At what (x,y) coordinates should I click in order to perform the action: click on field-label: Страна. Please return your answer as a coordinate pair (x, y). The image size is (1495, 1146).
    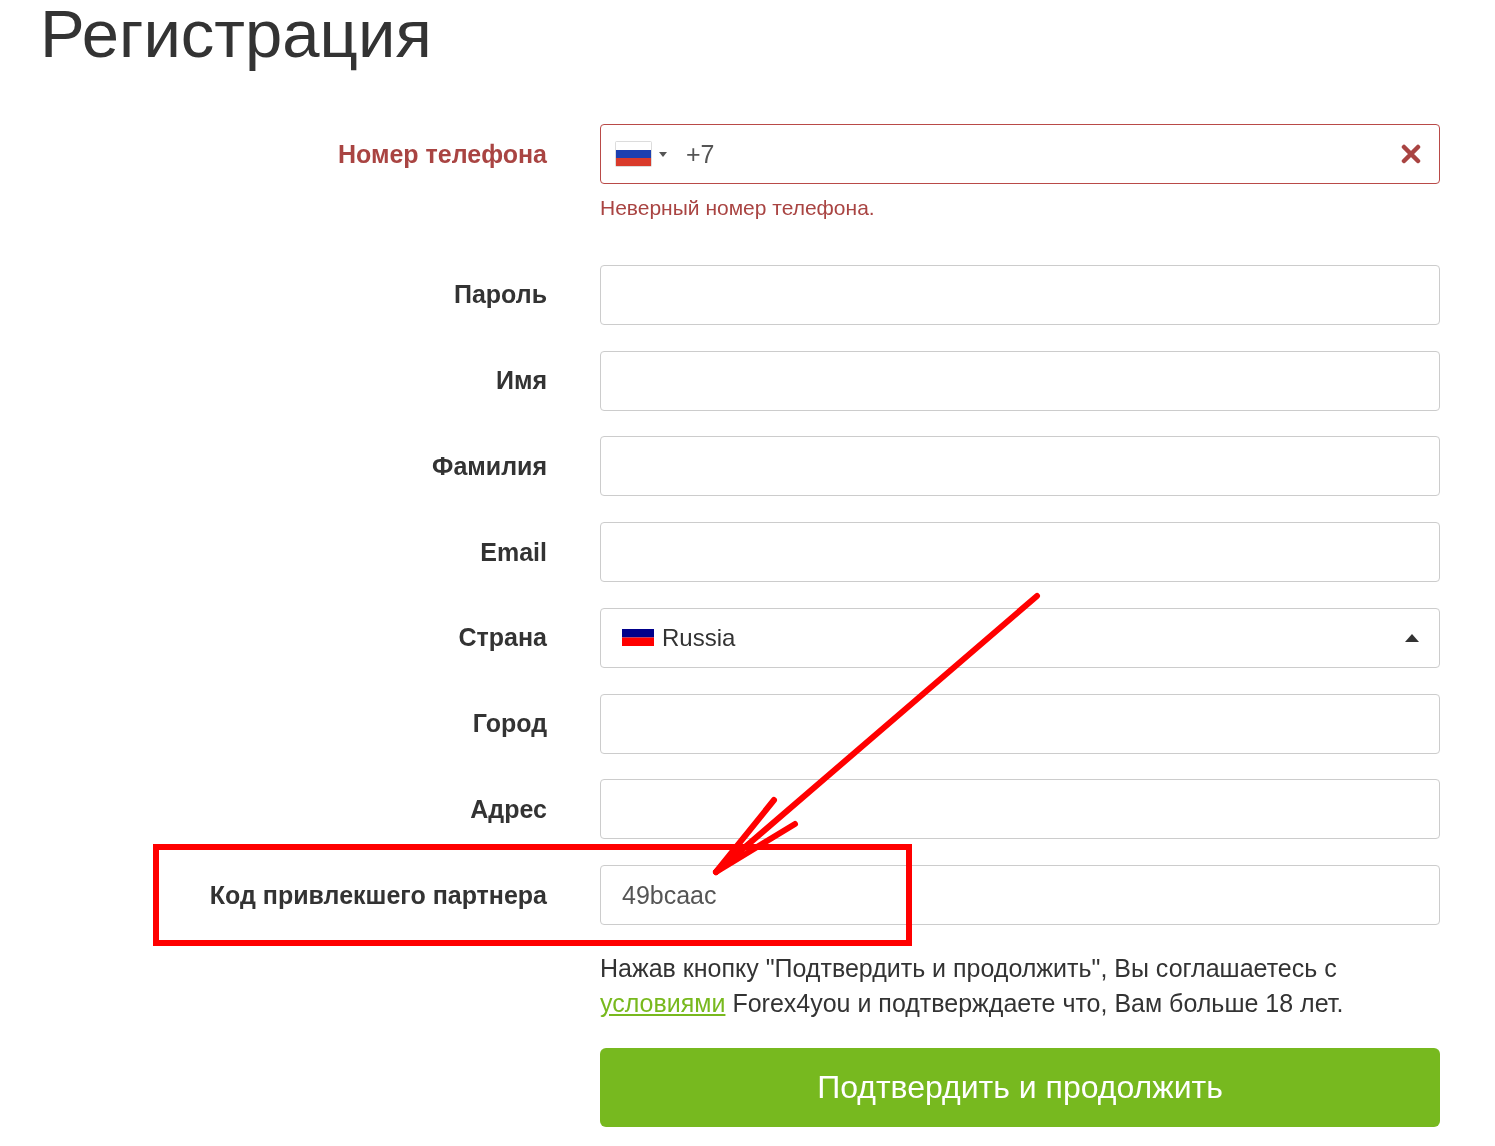
    Looking at the image, I should click on (502, 638).